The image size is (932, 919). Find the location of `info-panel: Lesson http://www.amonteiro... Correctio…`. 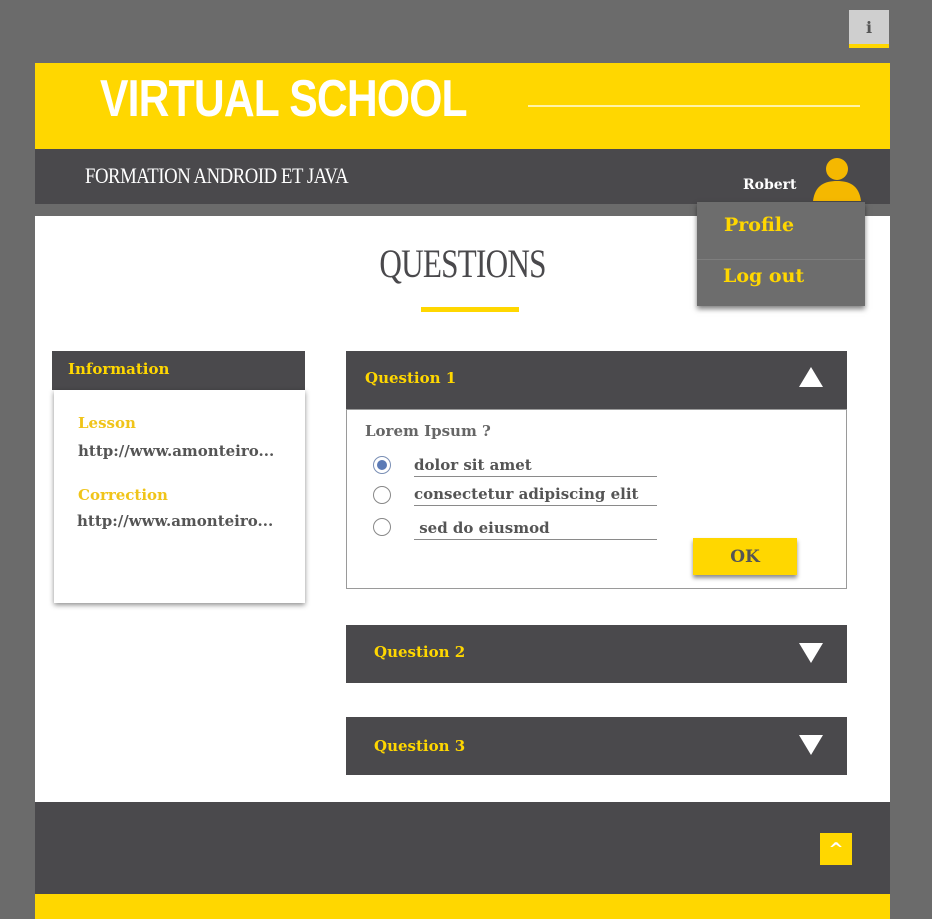

info-panel: Lesson http://www.amonteiro... Correctio… is located at coordinates (179, 496).